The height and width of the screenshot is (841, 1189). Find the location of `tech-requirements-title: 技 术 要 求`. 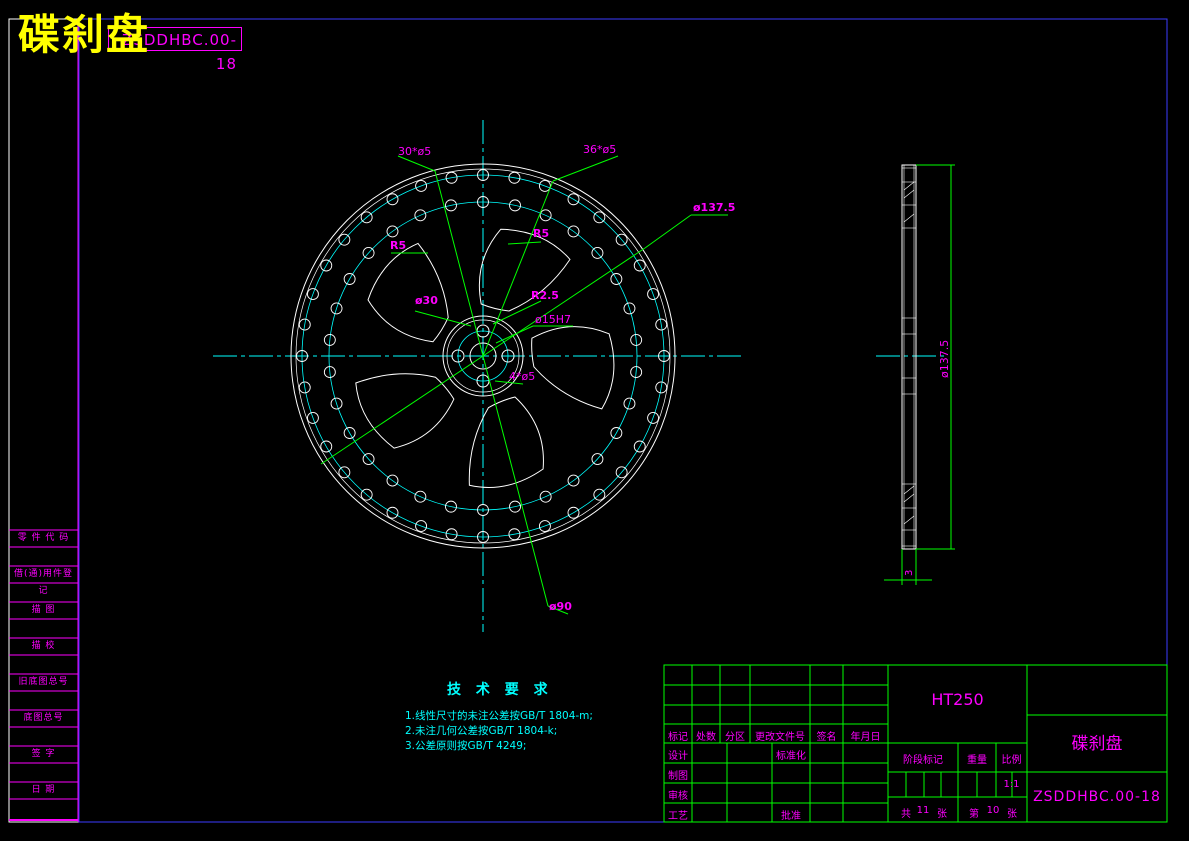

tech-requirements-title: 技 术 要 求 is located at coordinates (500, 690).